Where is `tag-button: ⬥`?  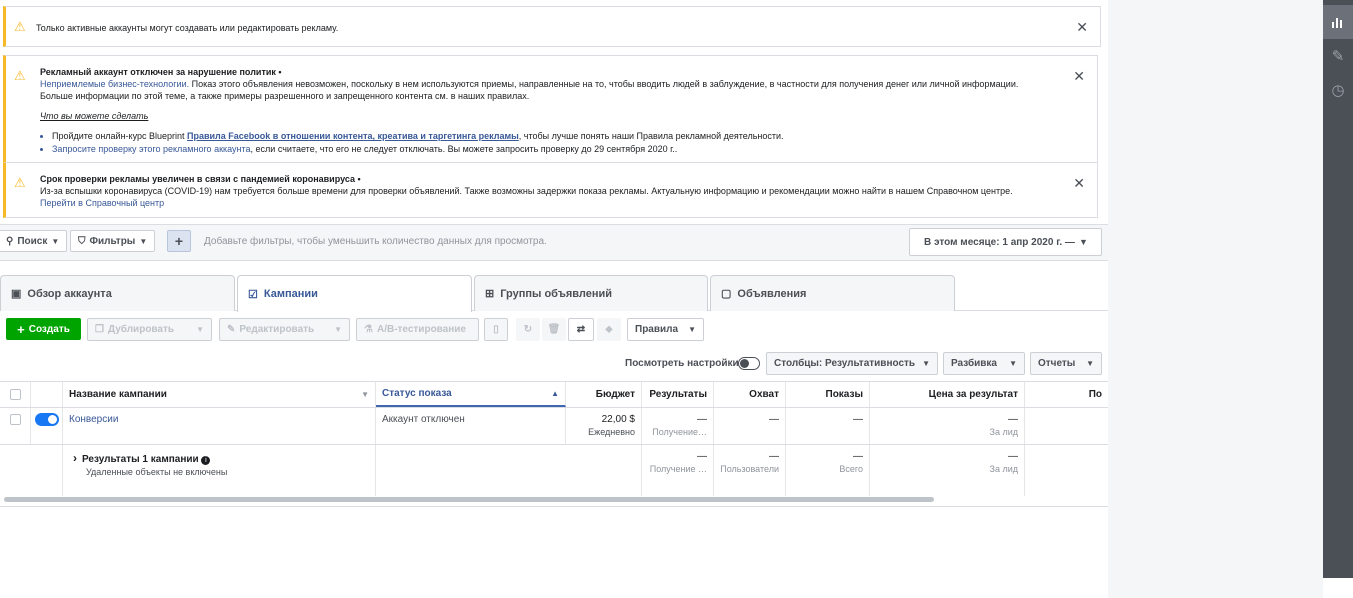
tag-button: ⬥ is located at coordinates (609, 329).